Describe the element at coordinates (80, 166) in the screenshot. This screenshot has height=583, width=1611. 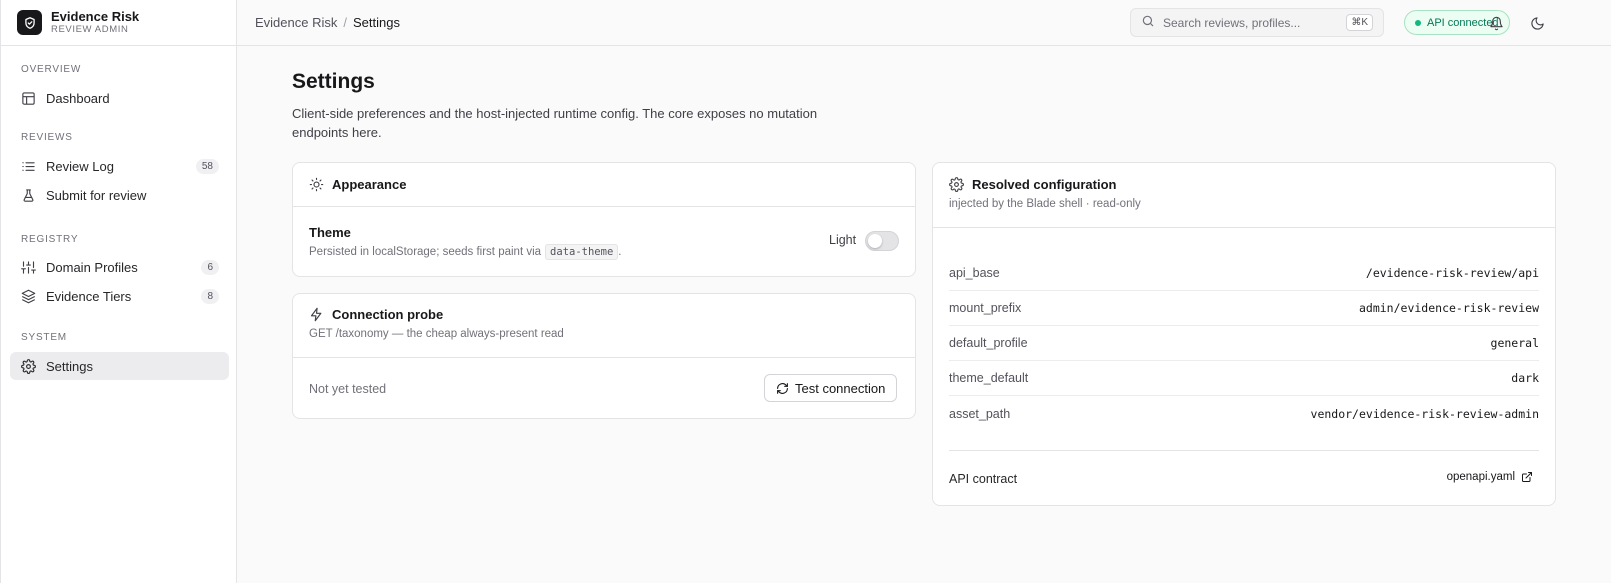
I see `sidebar-item-label: Review Log` at that location.